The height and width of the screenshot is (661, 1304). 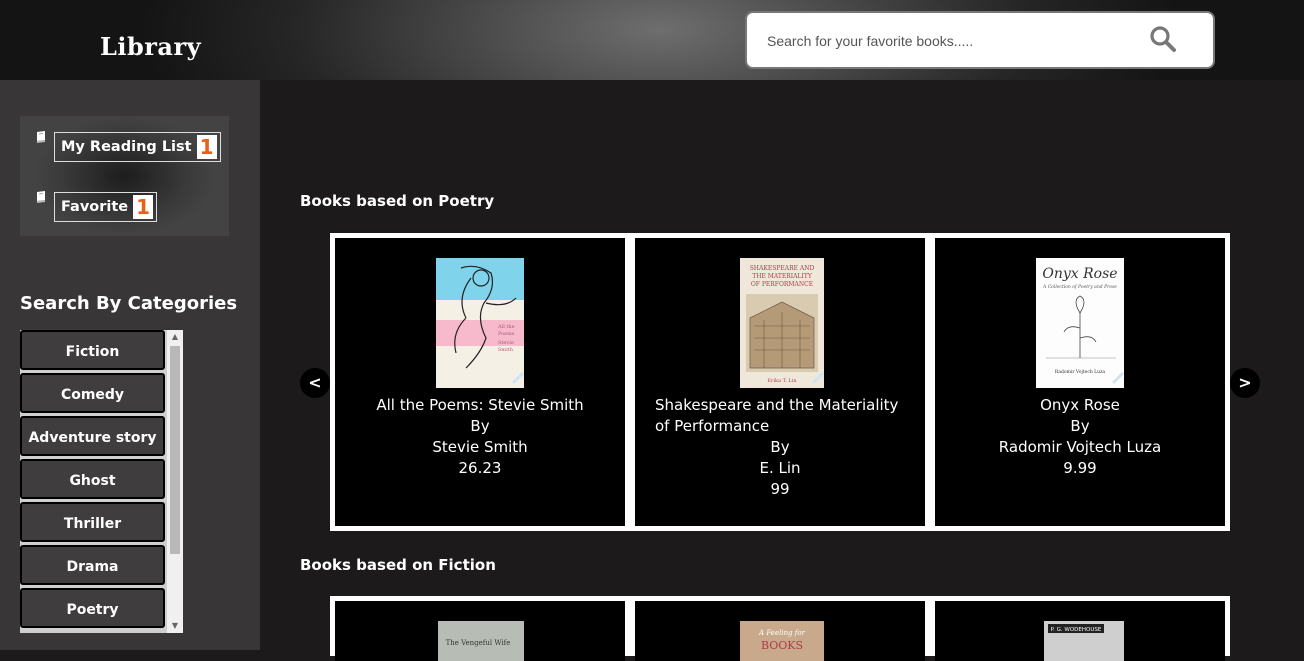 What do you see at coordinates (1163, 39) in the screenshot?
I see `search-icon` at bounding box center [1163, 39].